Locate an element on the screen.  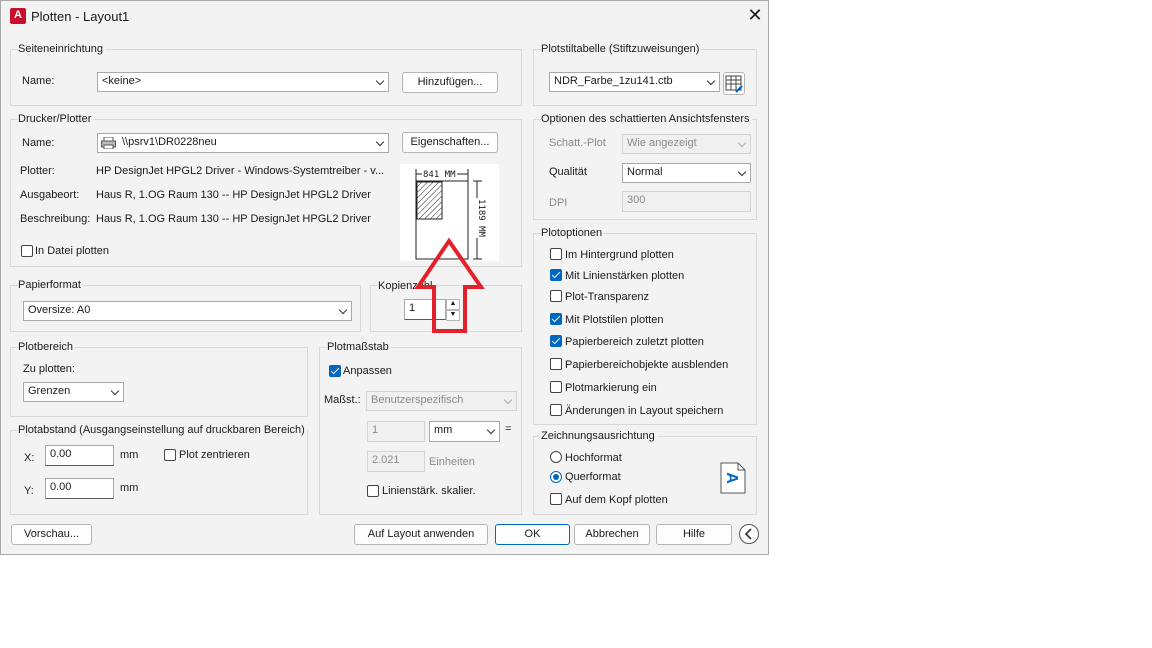
printer-name-label: Name: is located at coordinates (38, 143).